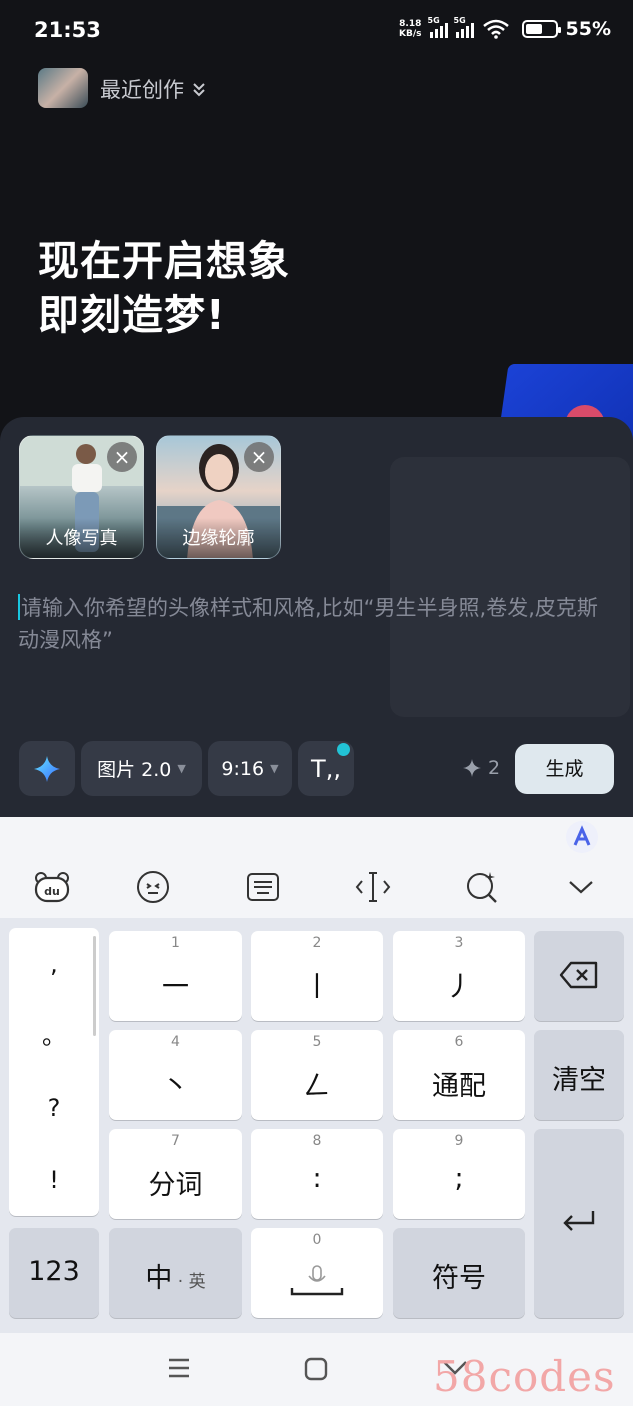  Describe the element at coordinates (94, 986) in the screenshot. I see `punct-scrollbar` at that location.